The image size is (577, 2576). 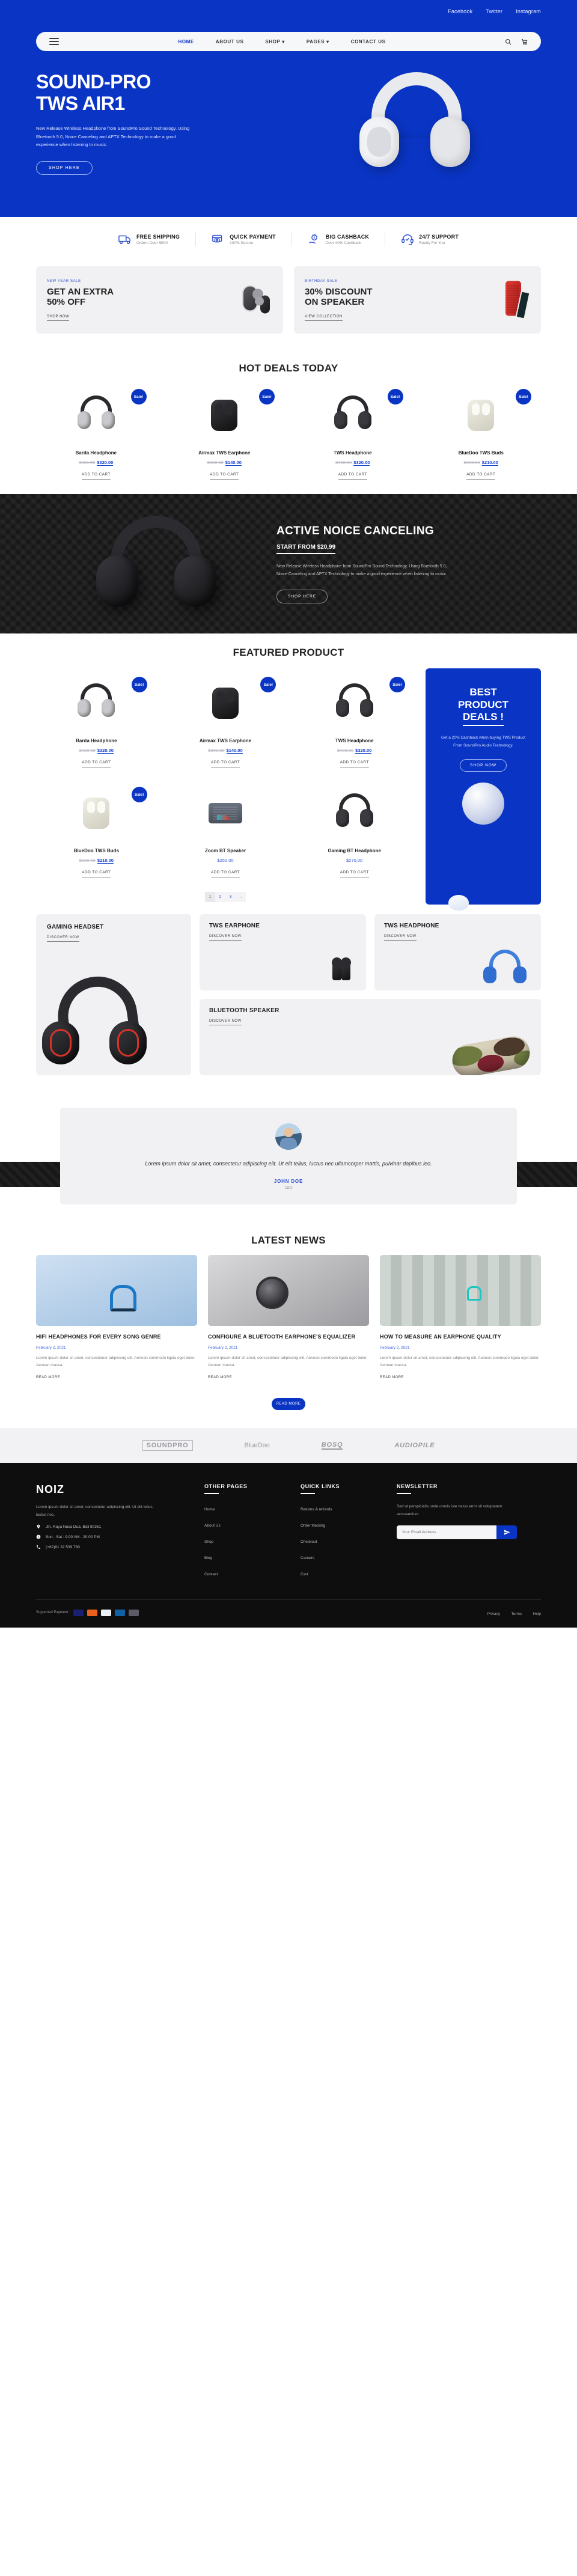 What do you see at coordinates (64, 168) in the screenshot?
I see `hero-shop-here-button: SHOP HERE` at bounding box center [64, 168].